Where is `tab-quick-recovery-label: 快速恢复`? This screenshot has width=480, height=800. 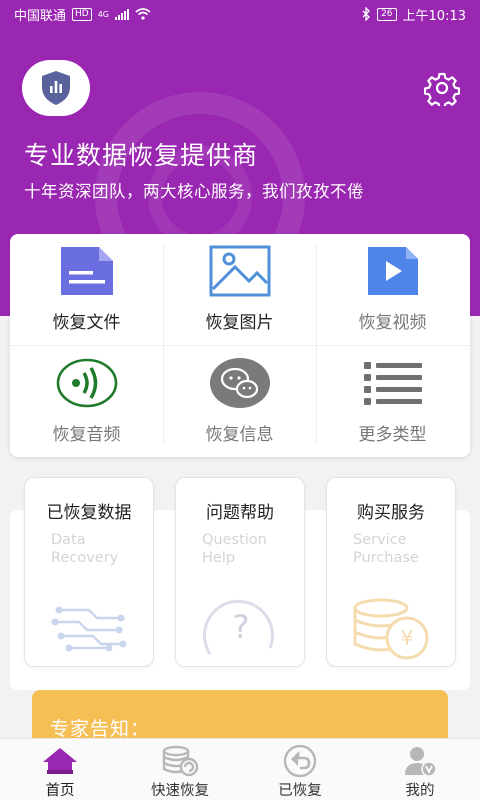 tab-quick-recovery-label: 快速恢复 is located at coordinates (180, 791).